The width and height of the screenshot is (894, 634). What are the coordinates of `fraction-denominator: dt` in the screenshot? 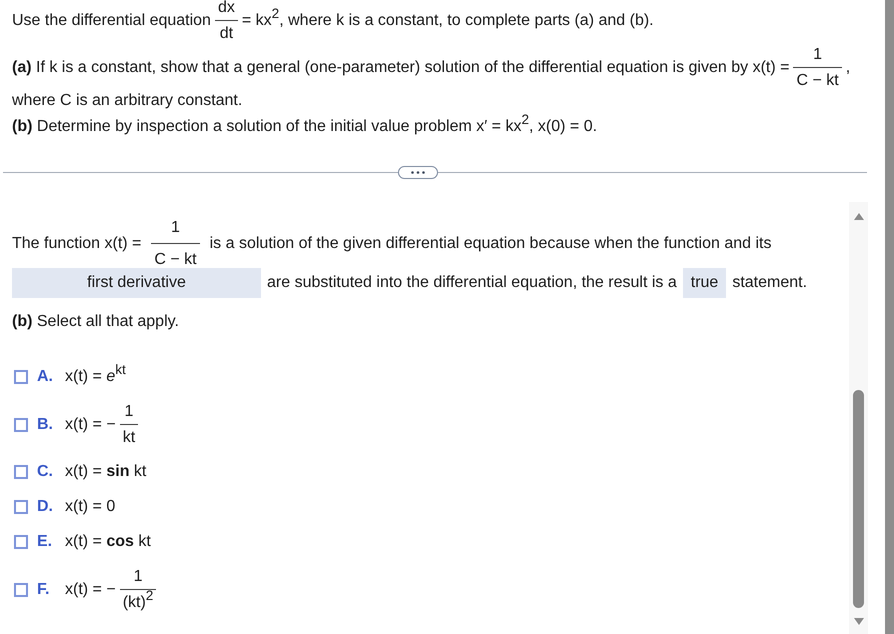 It's located at (226, 33).